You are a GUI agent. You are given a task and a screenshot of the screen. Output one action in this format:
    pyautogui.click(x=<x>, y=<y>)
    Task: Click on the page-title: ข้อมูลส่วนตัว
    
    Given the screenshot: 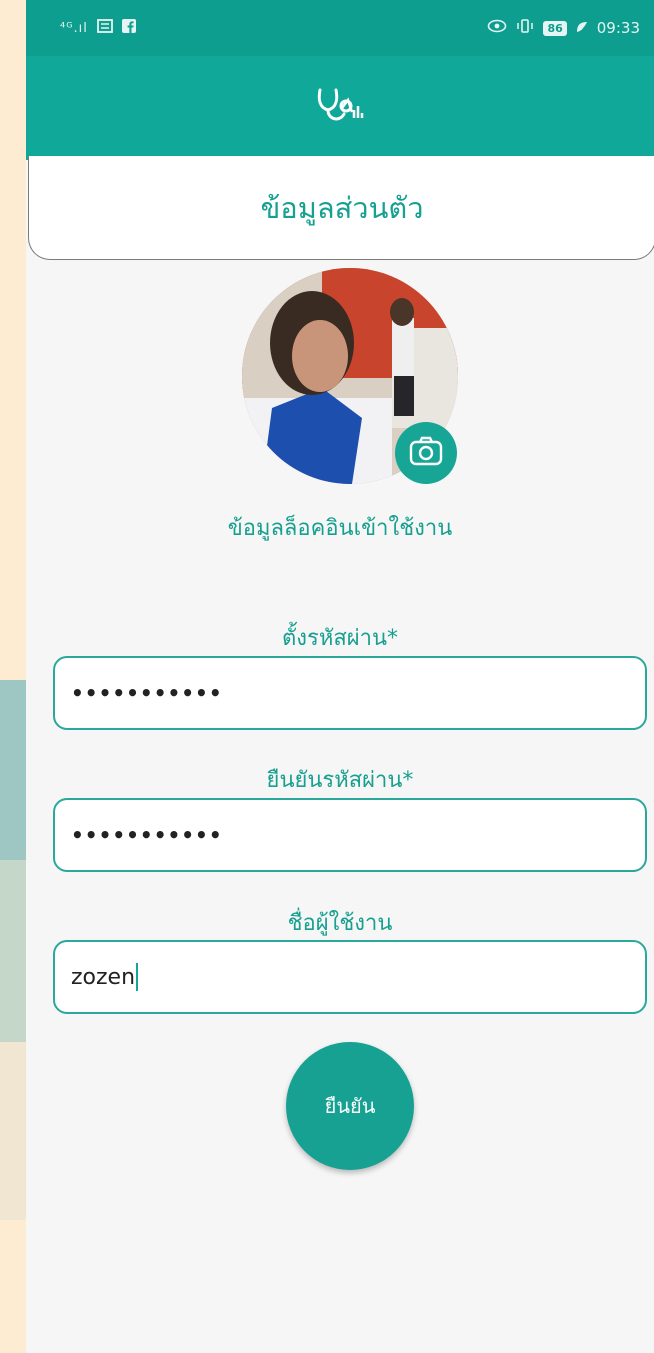 What is the action you would take?
    pyautogui.click(x=342, y=207)
    